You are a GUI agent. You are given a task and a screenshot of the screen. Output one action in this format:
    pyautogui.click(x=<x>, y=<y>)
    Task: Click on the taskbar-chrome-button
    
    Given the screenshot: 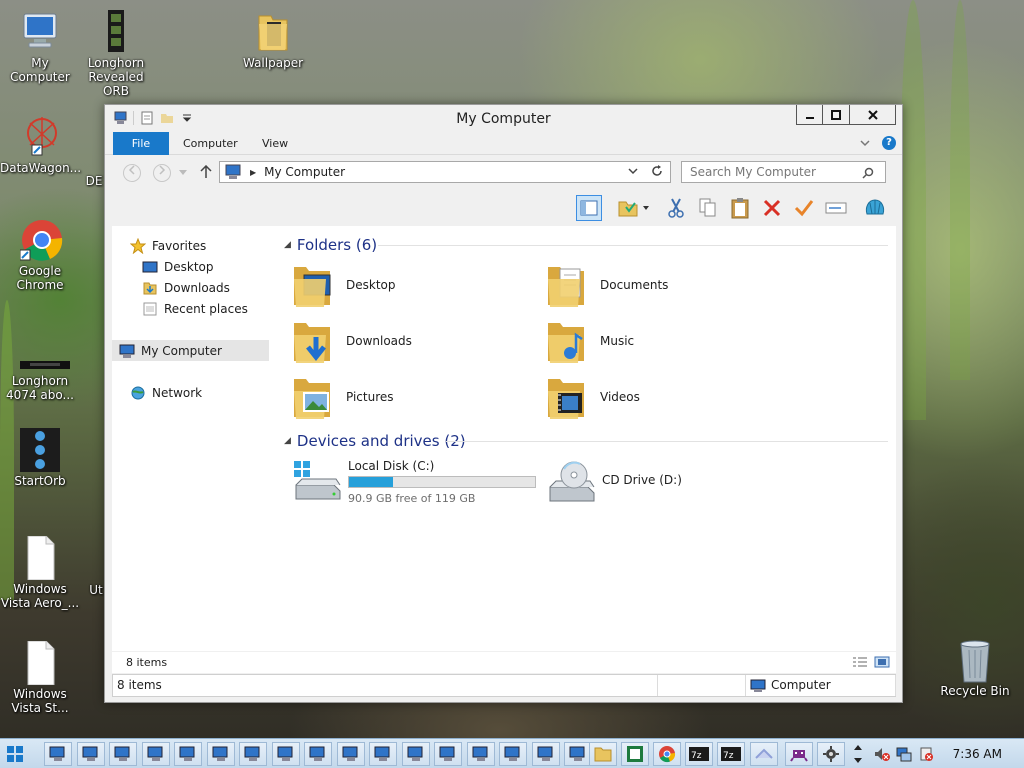 What is the action you would take?
    pyautogui.click(x=667, y=754)
    